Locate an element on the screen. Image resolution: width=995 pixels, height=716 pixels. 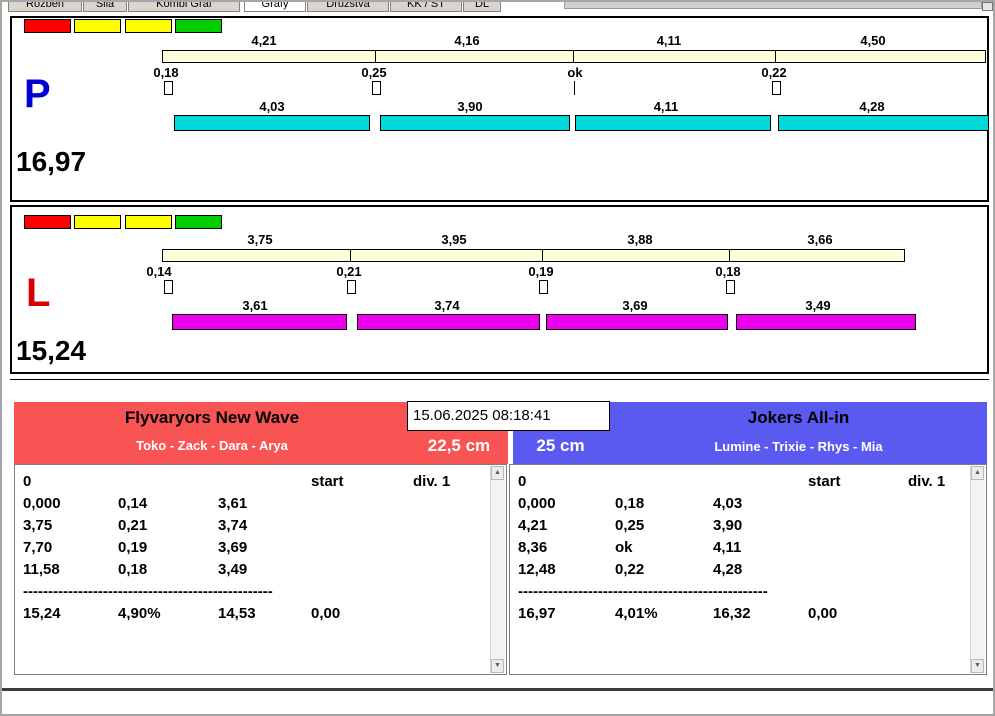
split-top-l-4: 3,66 is located at coordinates (820, 239).